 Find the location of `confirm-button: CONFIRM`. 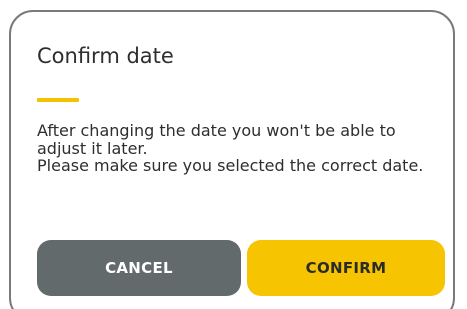

confirm-button: CONFIRM is located at coordinates (346, 268).